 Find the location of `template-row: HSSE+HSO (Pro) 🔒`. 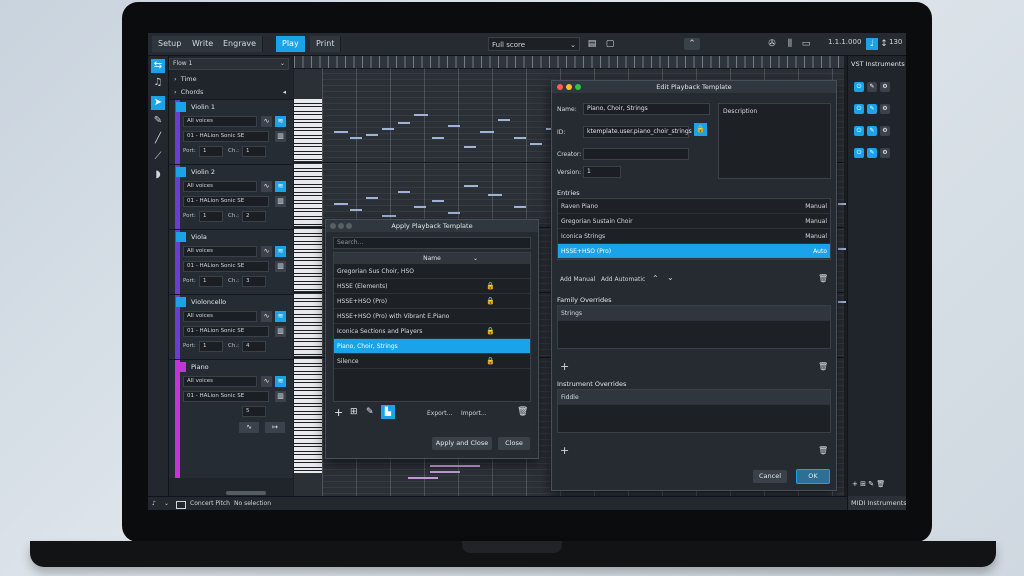

template-row: HSSE+HSO (Pro) 🔒 is located at coordinates (432, 301).